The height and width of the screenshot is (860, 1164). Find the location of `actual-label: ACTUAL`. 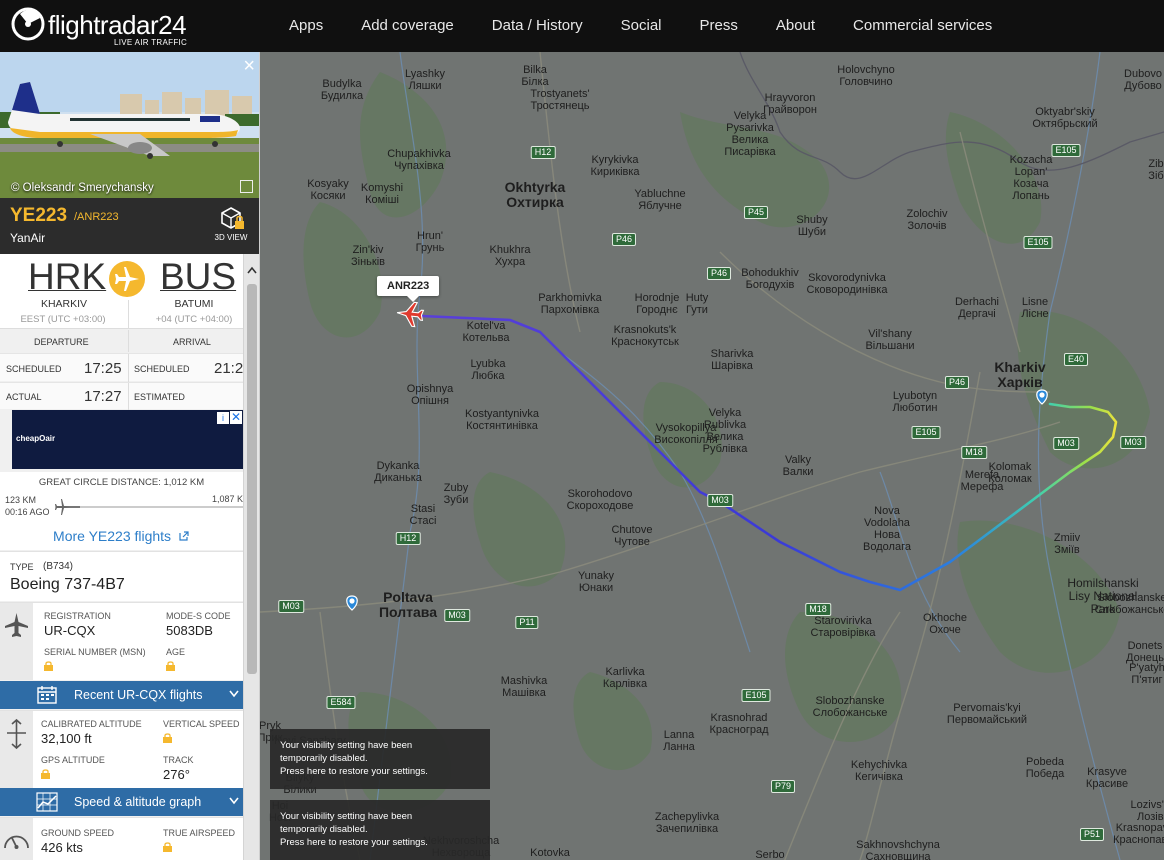

actual-label: ACTUAL is located at coordinates (24, 397).